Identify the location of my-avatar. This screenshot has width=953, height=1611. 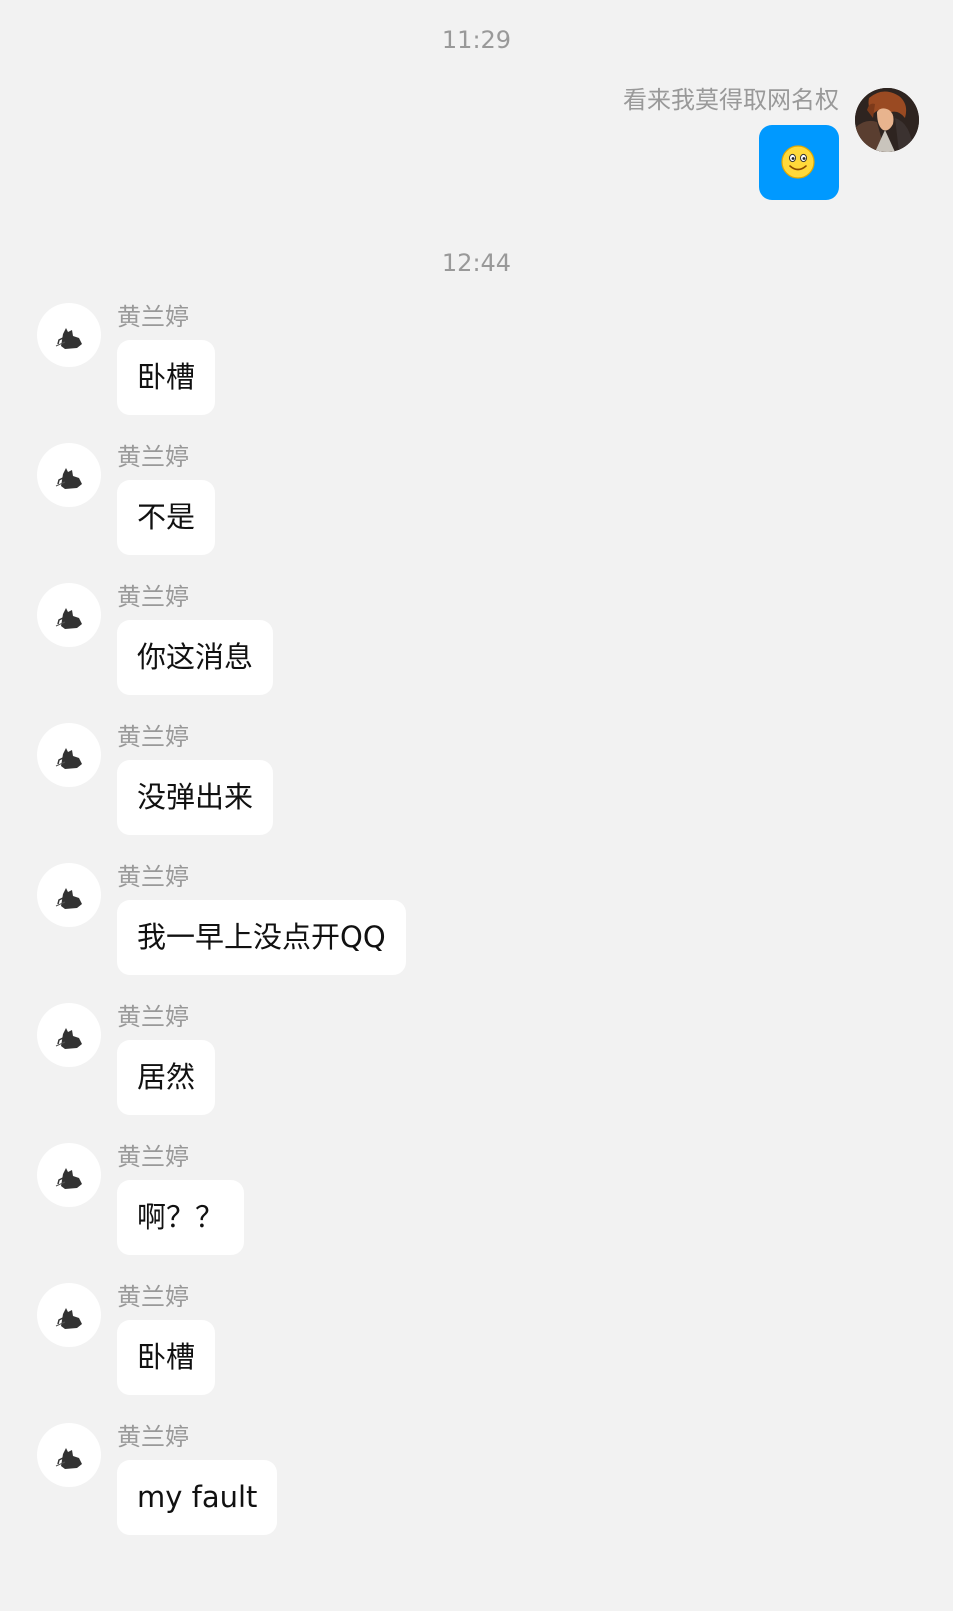
(887, 120).